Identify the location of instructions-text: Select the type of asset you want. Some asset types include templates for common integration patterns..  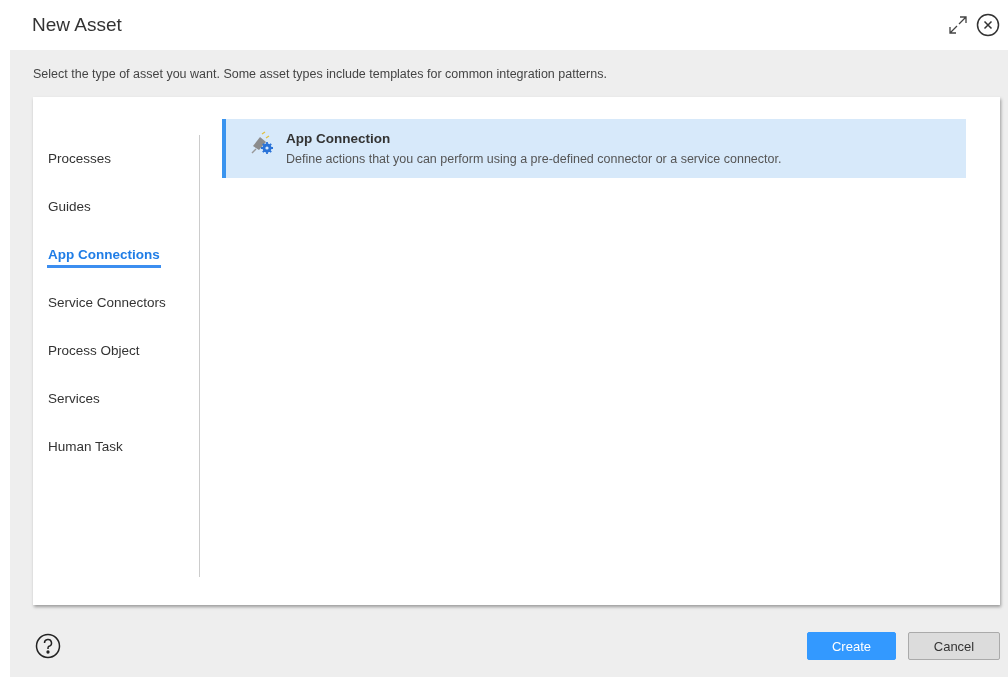
(320, 74).